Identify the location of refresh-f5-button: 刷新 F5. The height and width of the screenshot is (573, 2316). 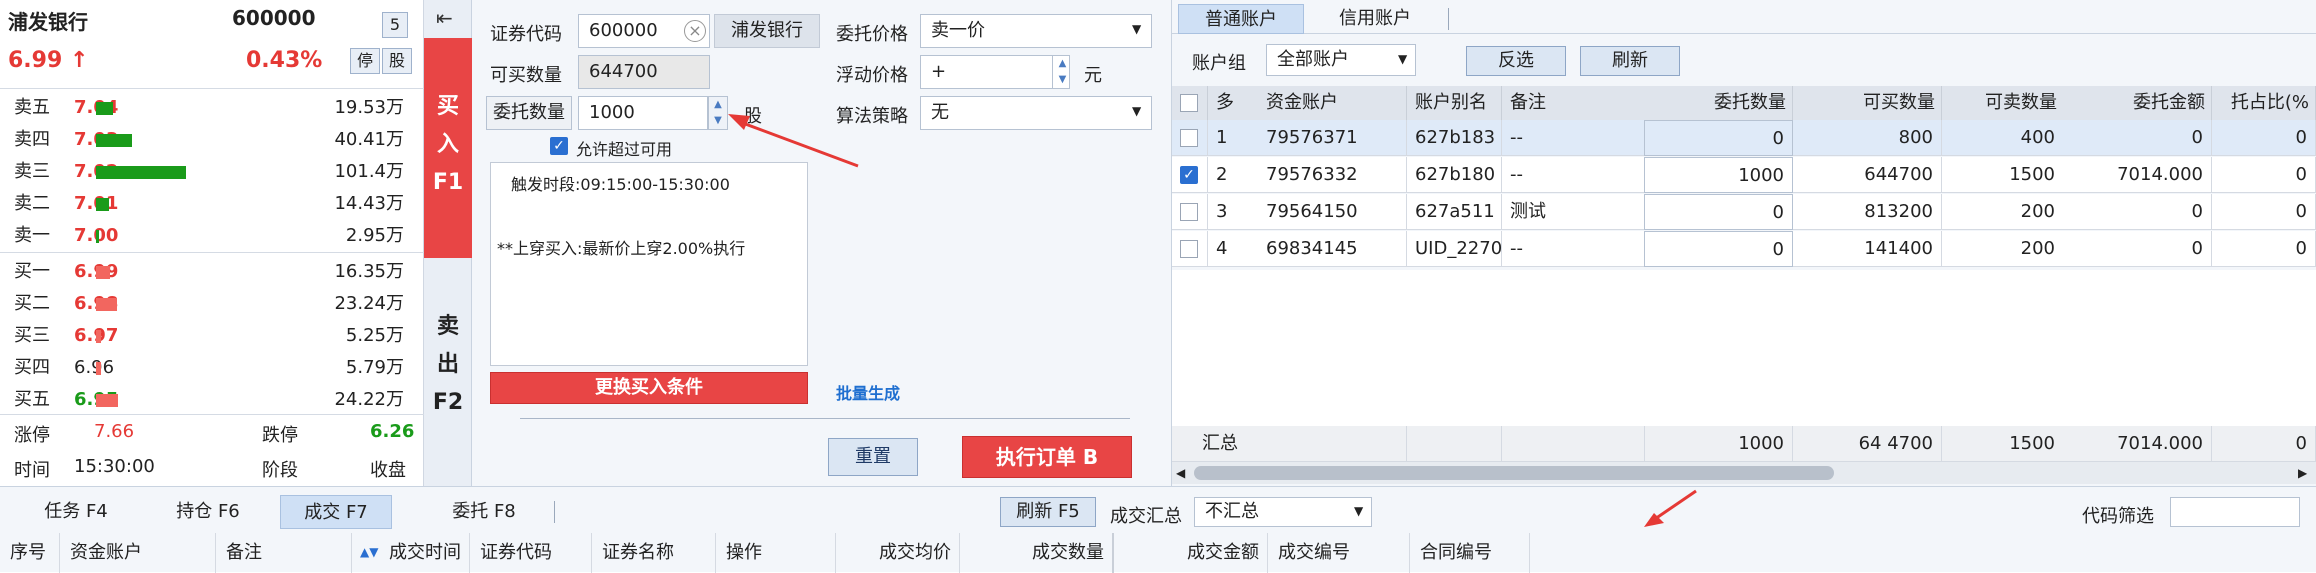
(1048, 512).